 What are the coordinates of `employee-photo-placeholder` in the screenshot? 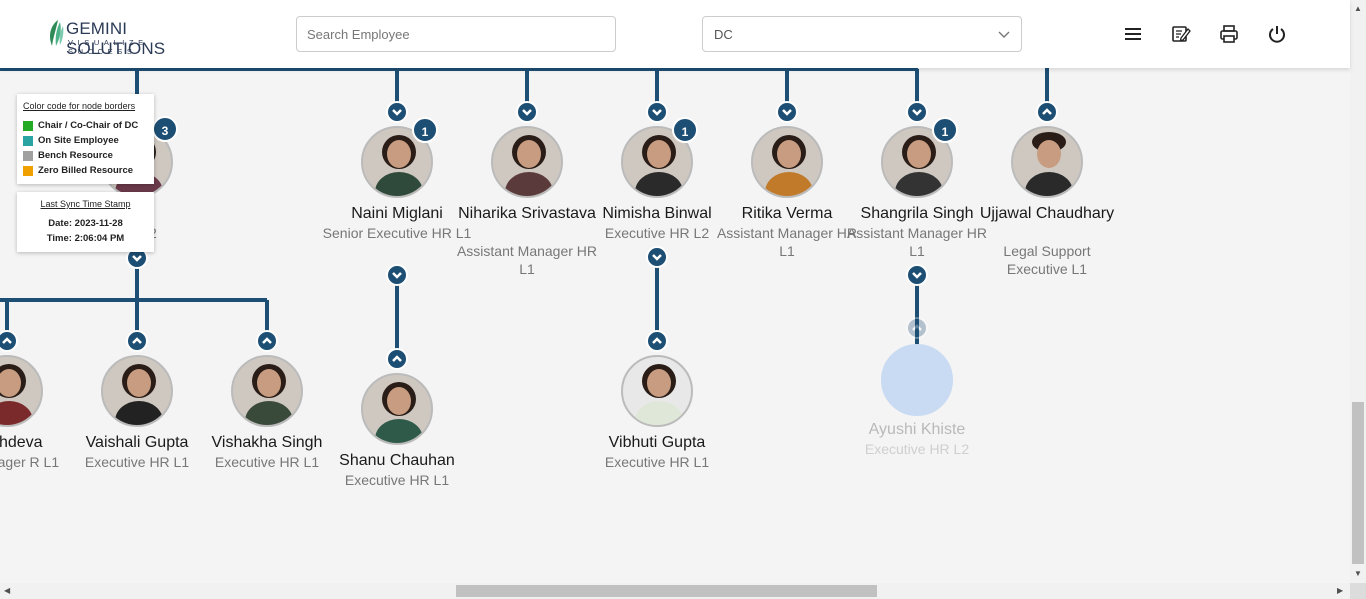 It's located at (917, 380).